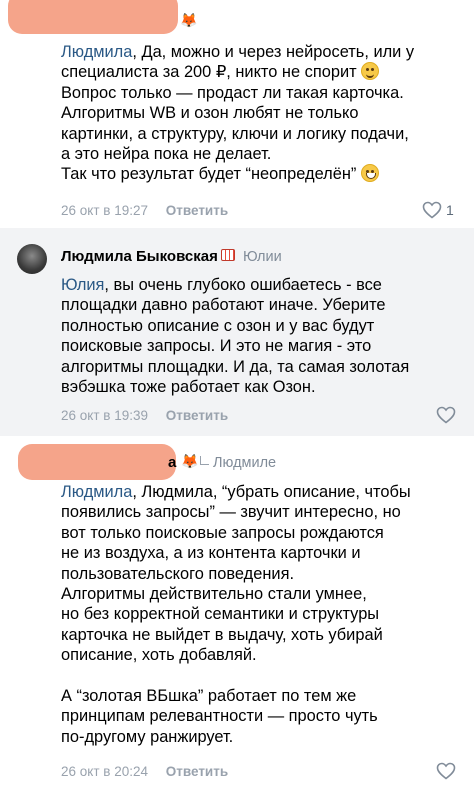 The width and height of the screenshot is (474, 800). What do you see at coordinates (172, 462) in the screenshot?
I see `author-suffix: а` at bounding box center [172, 462].